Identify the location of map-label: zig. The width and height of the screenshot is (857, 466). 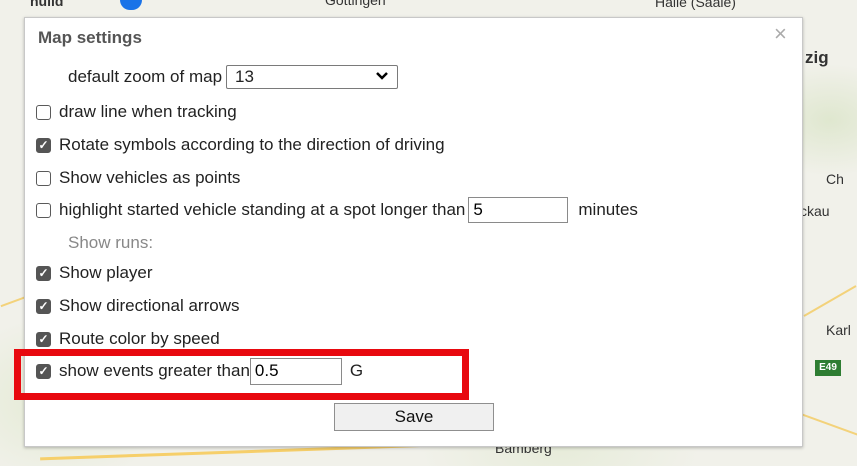
(817, 57).